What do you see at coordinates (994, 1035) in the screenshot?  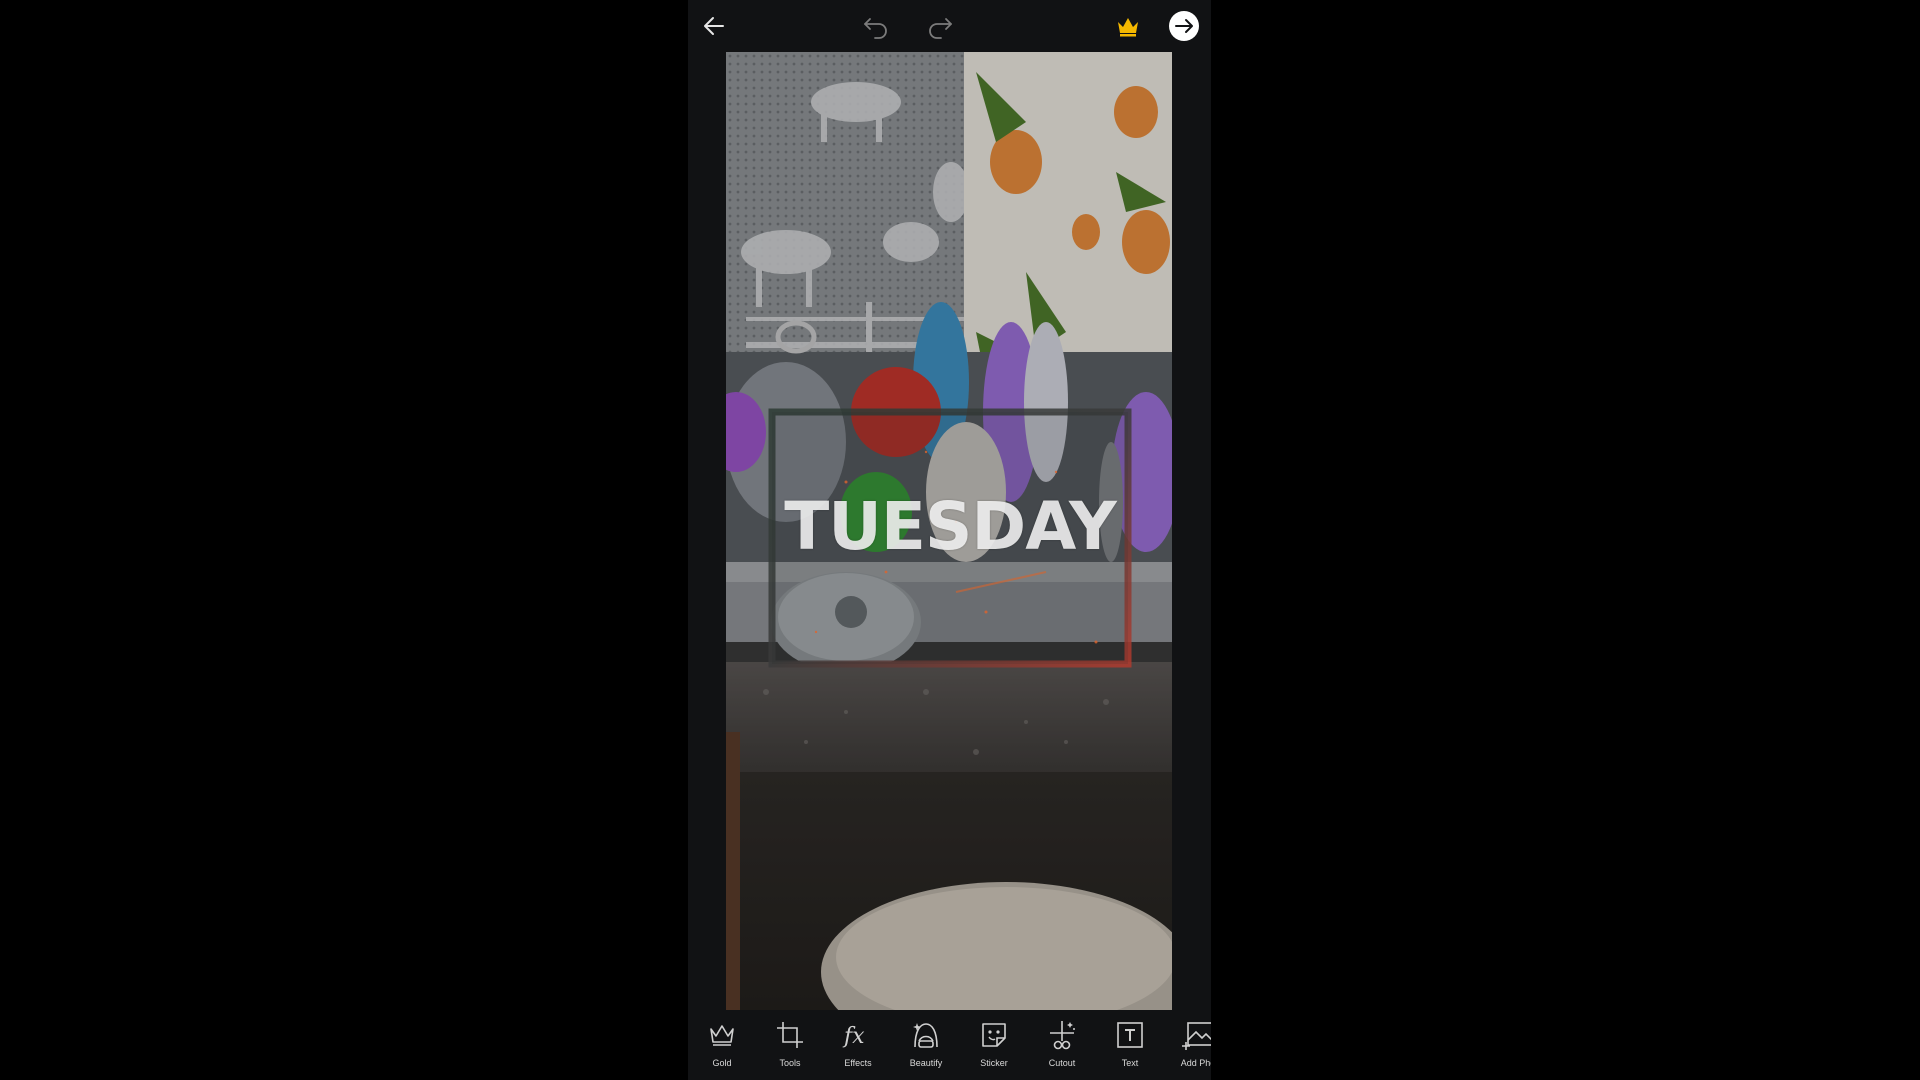 I see `sticker-icon` at bounding box center [994, 1035].